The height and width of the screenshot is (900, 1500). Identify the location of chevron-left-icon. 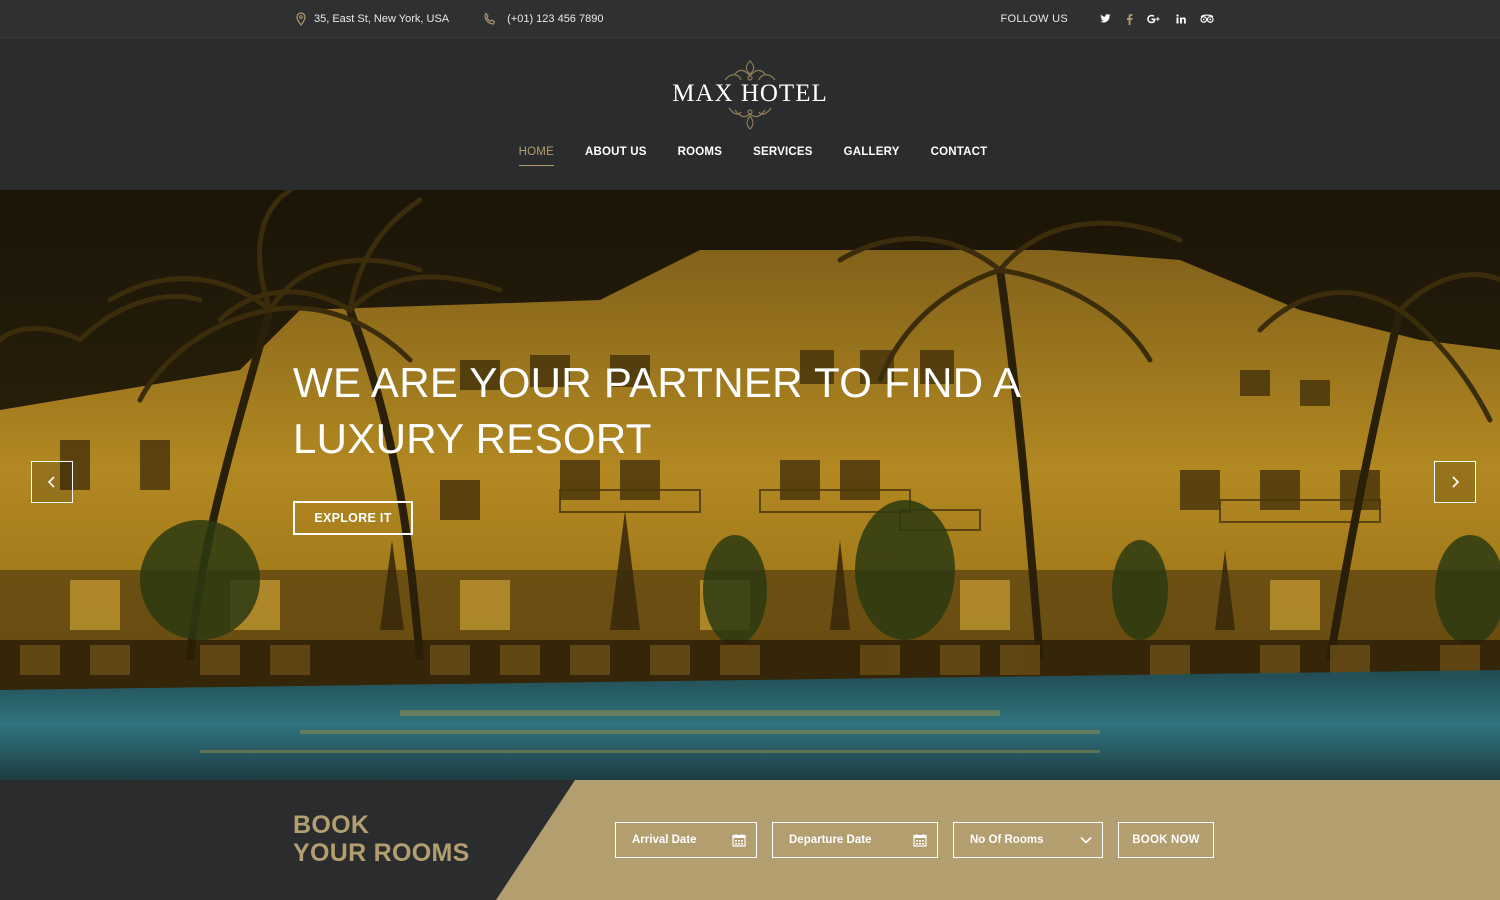
(51, 482).